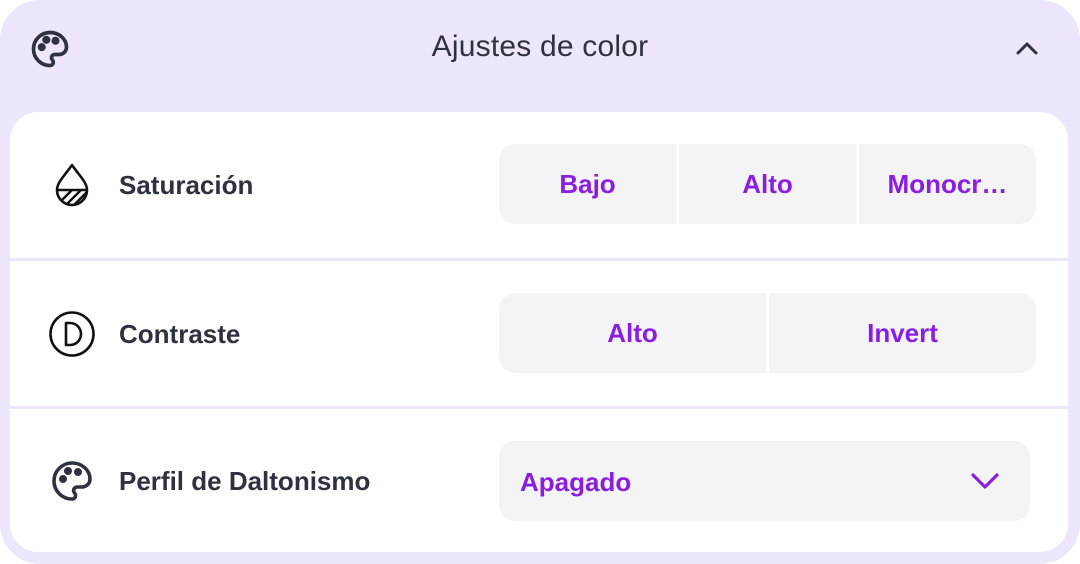 This screenshot has height=564, width=1080. What do you see at coordinates (985, 481) in the screenshot?
I see `chevron-down-icon` at bounding box center [985, 481].